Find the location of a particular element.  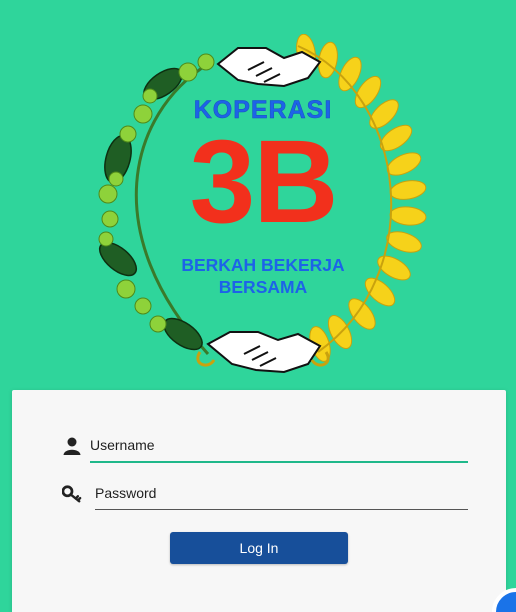

username-field is located at coordinates (279, 445).